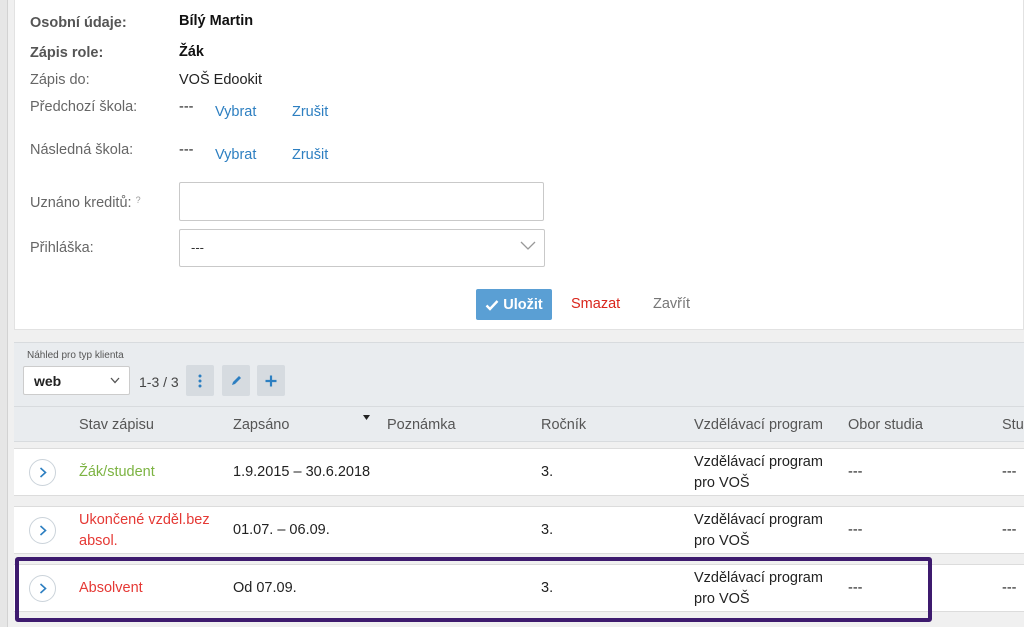  I want to click on left-gutter, so click(4, 313).